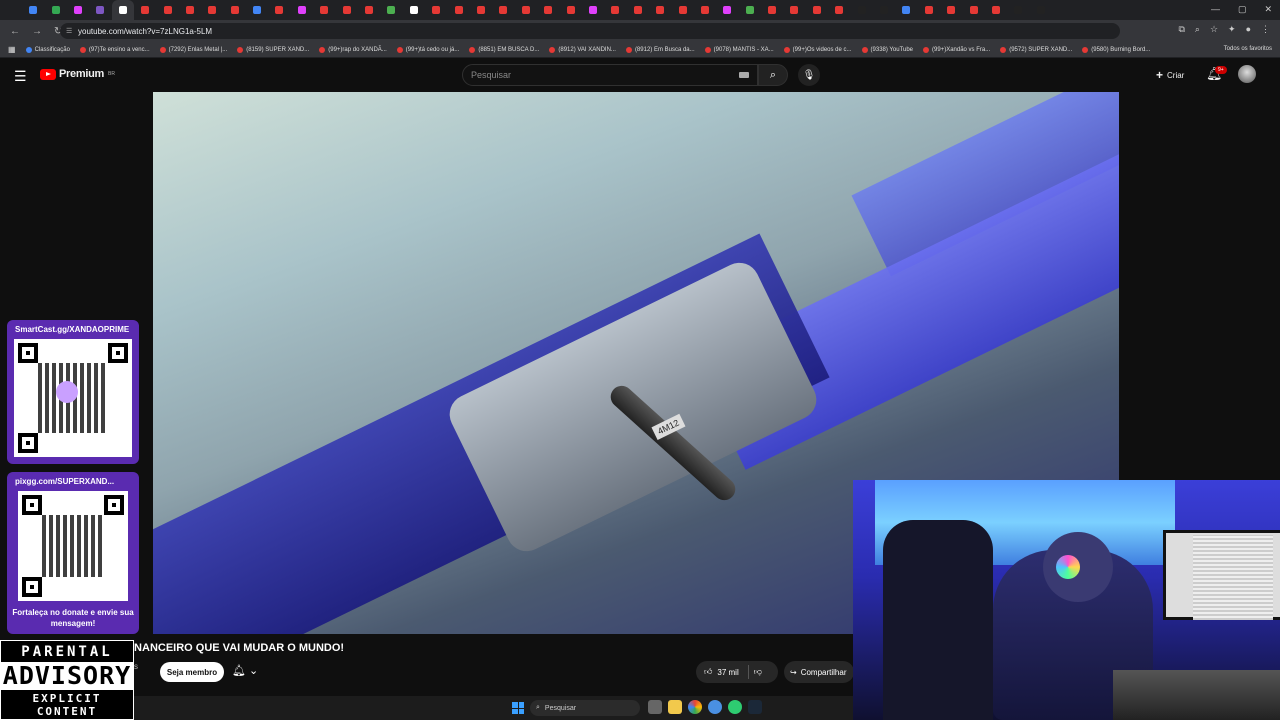 Image resolution: width=1280 pixels, height=720 pixels. Describe the element at coordinates (192, 672) in the screenshot. I see `join-button: Seja membro` at that location.